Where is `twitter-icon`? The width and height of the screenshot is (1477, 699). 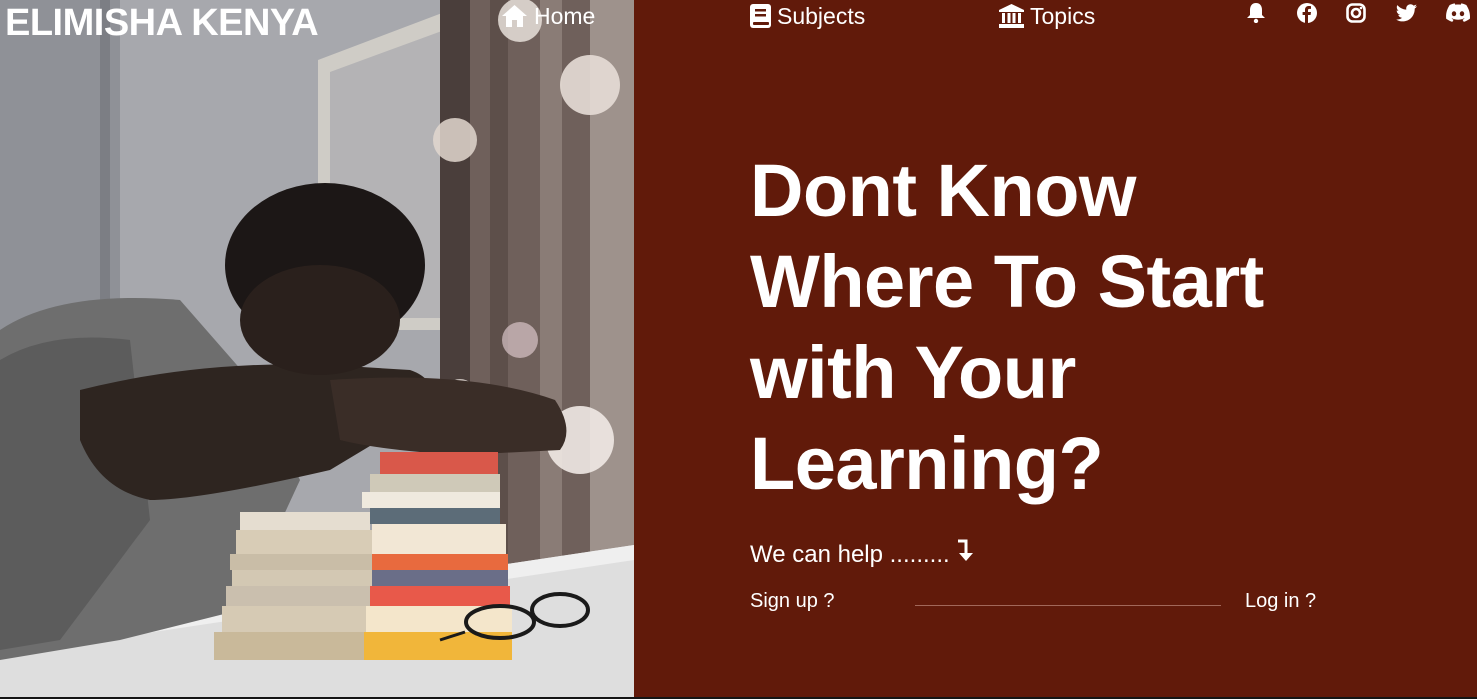
twitter-icon is located at coordinates (1406, 13).